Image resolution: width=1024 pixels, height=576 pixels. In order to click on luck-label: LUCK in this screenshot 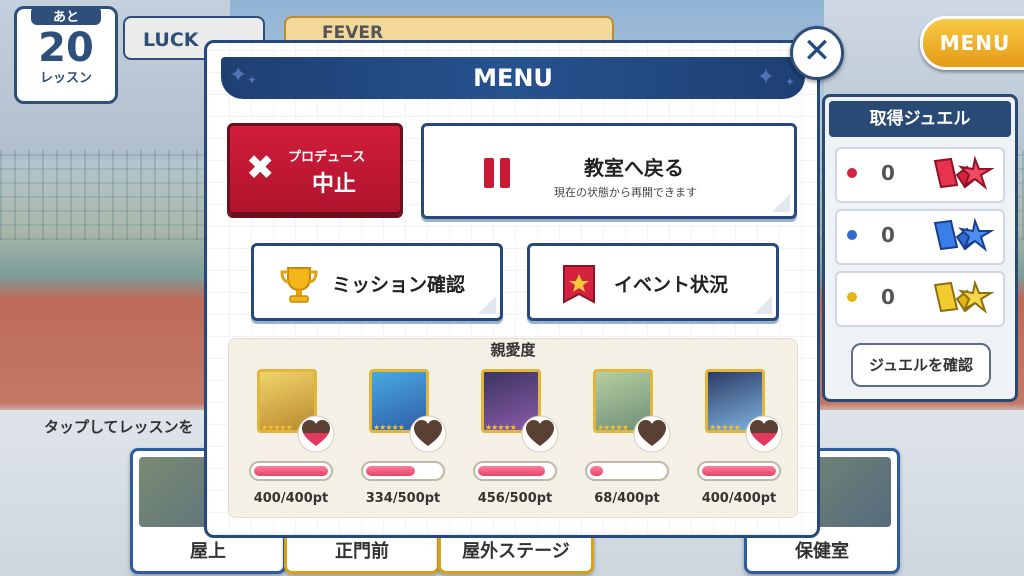, I will do `click(171, 40)`.